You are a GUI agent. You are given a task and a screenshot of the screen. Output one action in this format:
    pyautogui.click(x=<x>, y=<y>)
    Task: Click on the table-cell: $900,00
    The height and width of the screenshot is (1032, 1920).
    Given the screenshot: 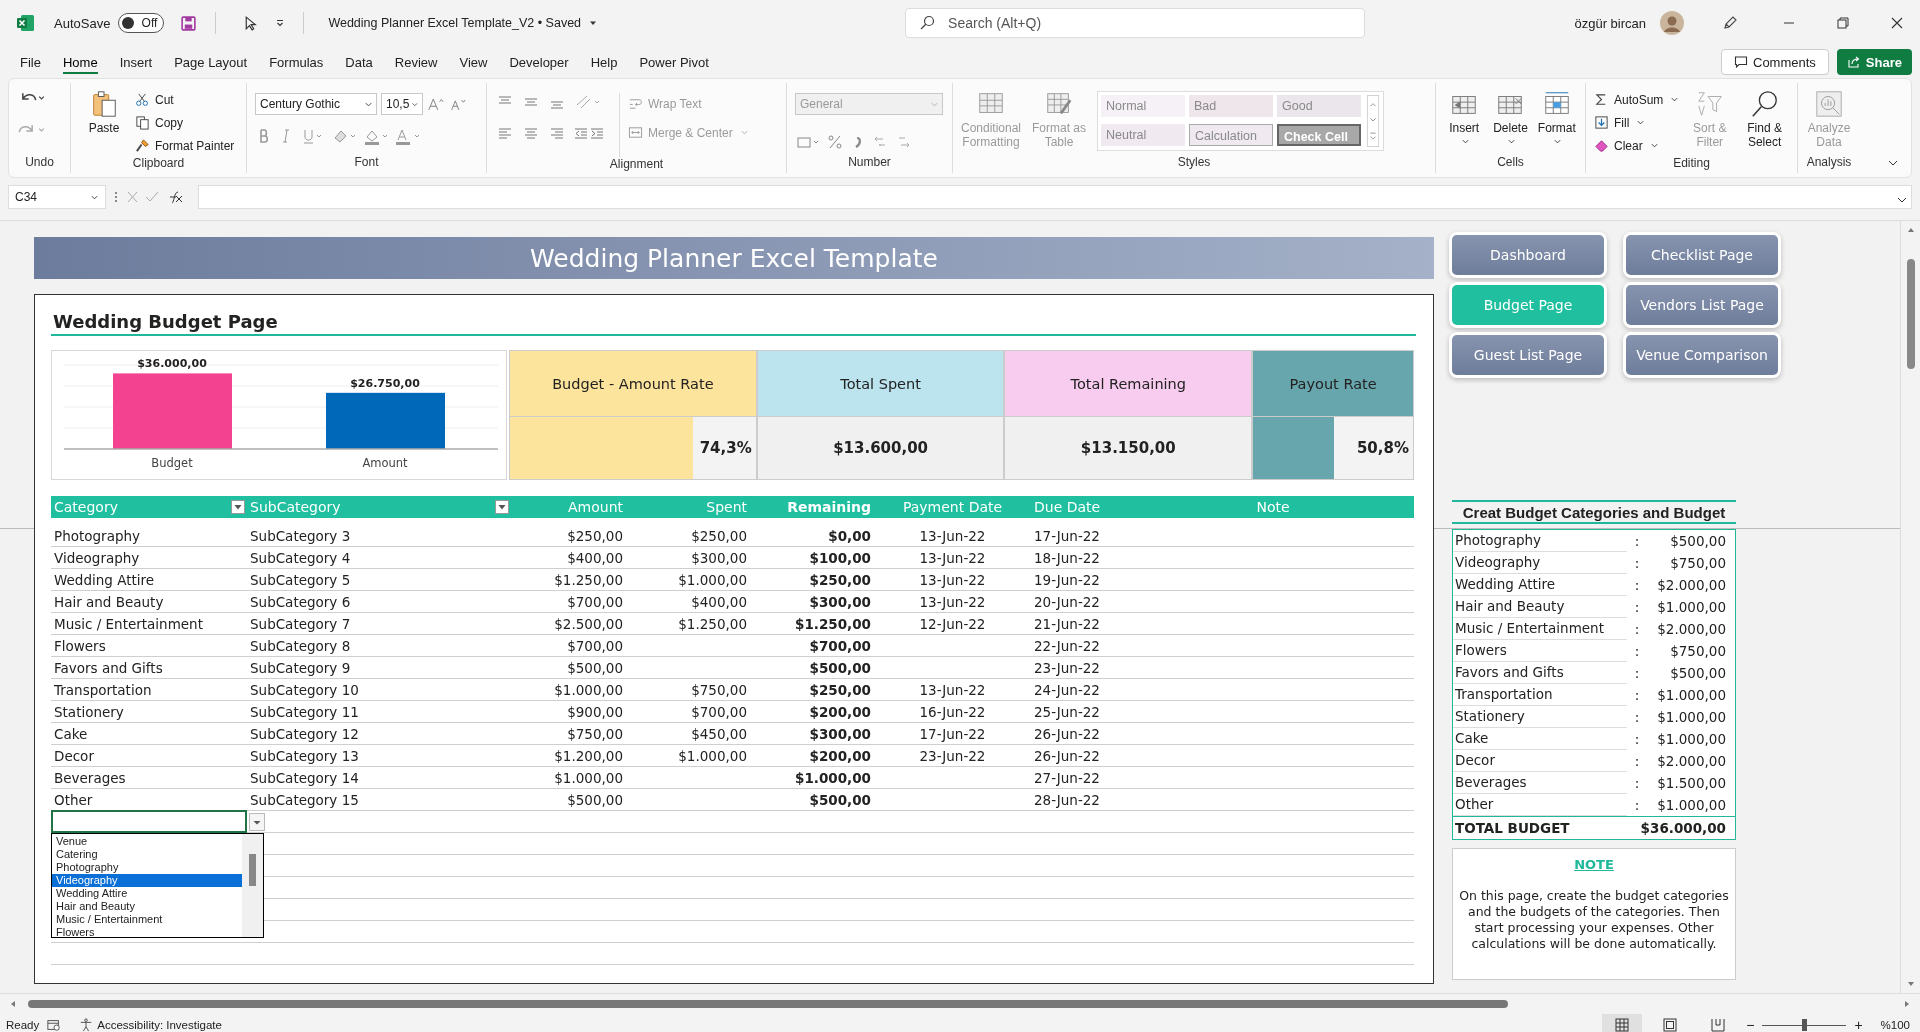 What is the action you would take?
    pyautogui.click(x=595, y=711)
    